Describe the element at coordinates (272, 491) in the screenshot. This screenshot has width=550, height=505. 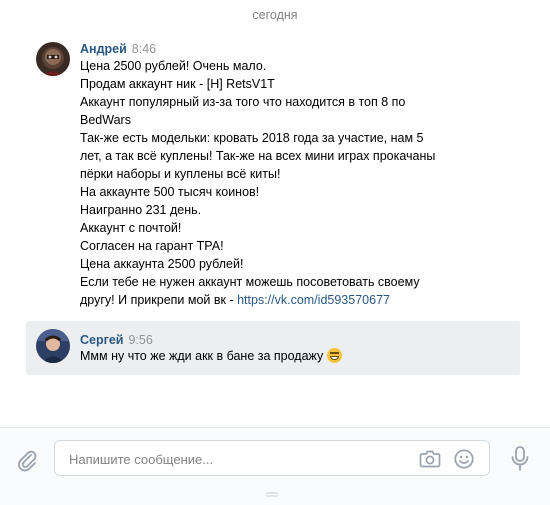
I see `resize-handle` at that location.